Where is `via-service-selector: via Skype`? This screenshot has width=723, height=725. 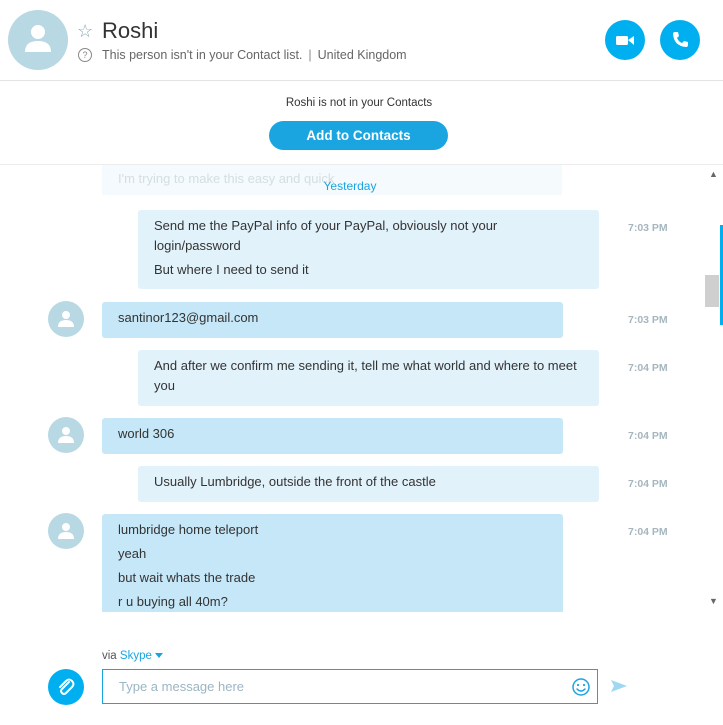 via-service-selector: via Skype is located at coordinates (132, 656).